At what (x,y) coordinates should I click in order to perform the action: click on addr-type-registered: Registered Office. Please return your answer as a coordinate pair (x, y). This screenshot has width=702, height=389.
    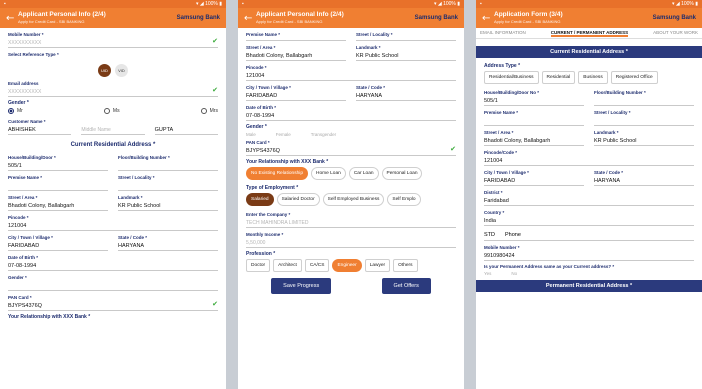
    Looking at the image, I should click on (634, 77).